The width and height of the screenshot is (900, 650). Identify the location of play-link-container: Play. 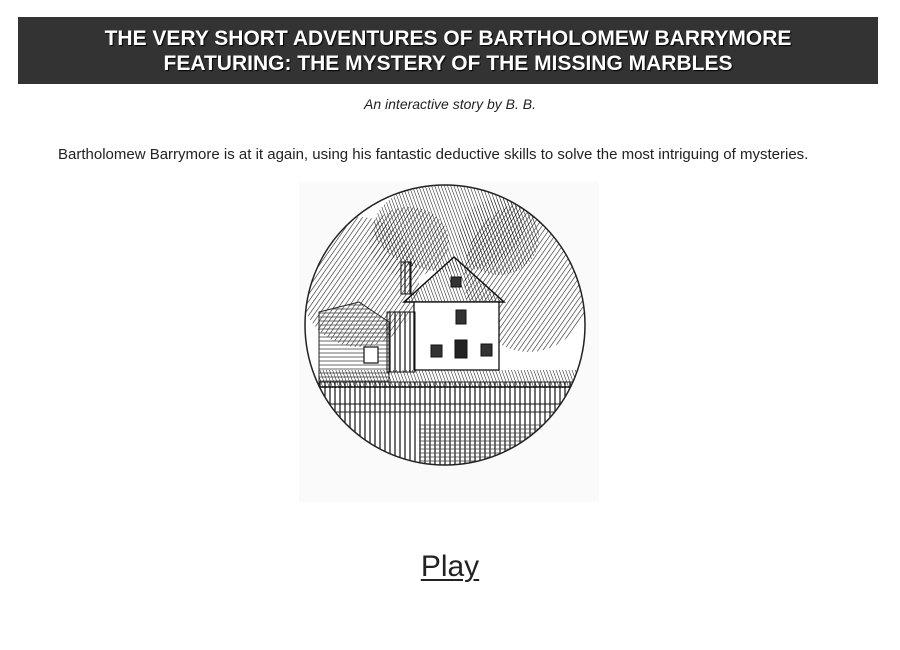
(450, 567).